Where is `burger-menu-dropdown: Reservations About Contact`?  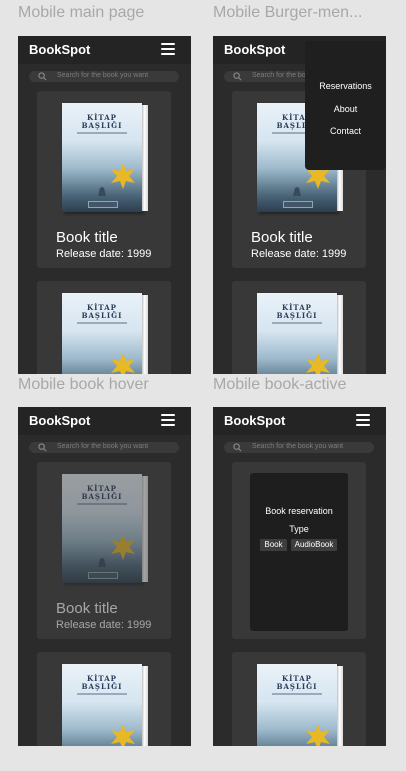 burger-menu-dropdown: Reservations About Contact is located at coordinates (345, 105).